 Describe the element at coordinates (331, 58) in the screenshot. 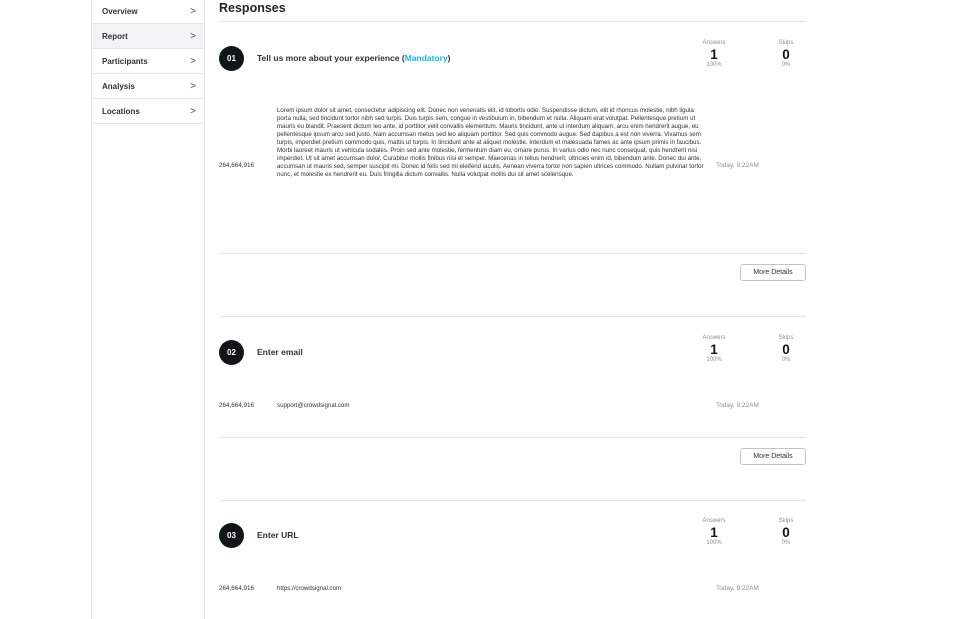

I see `question-text: Tell us more about your experience (` at that location.